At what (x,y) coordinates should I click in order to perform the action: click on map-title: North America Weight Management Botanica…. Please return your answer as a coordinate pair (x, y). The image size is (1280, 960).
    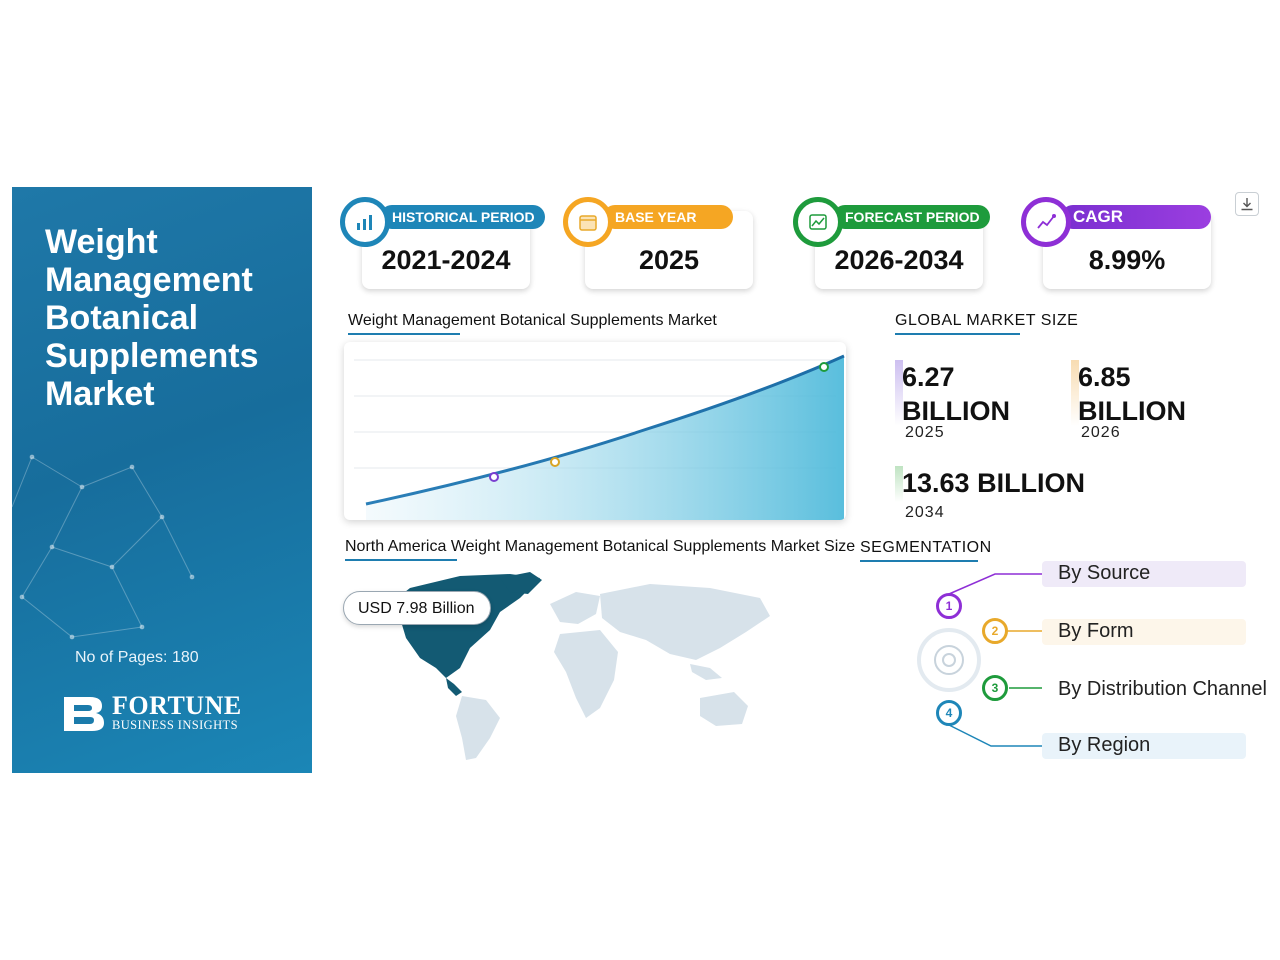
    Looking at the image, I should click on (600, 549).